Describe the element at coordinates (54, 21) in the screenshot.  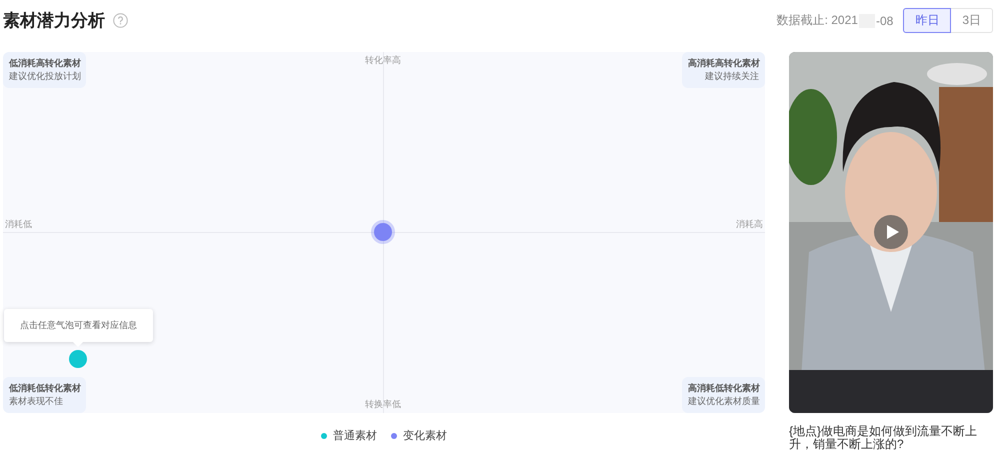
I see `section-title: 素材潜力分析` at that location.